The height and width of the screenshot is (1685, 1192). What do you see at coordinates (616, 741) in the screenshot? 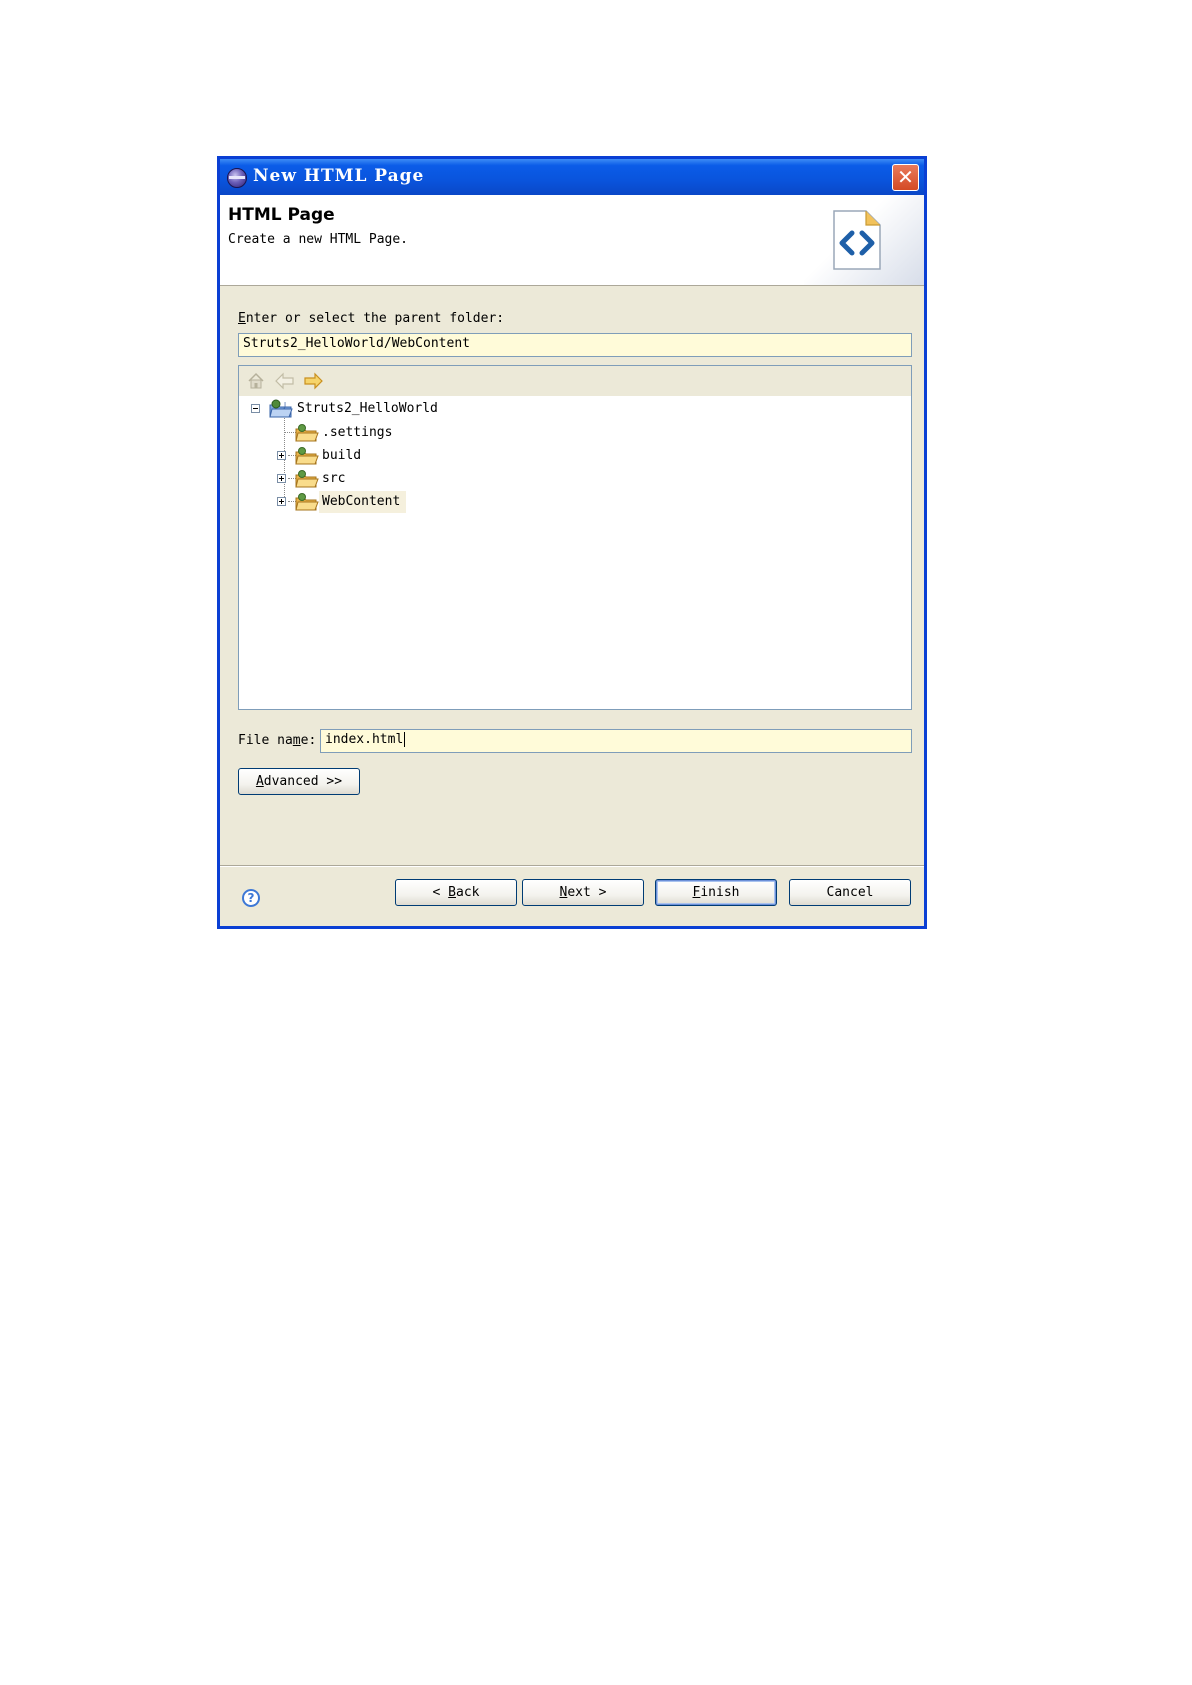
I see `file-name-input: index.html` at bounding box center [616, 741].